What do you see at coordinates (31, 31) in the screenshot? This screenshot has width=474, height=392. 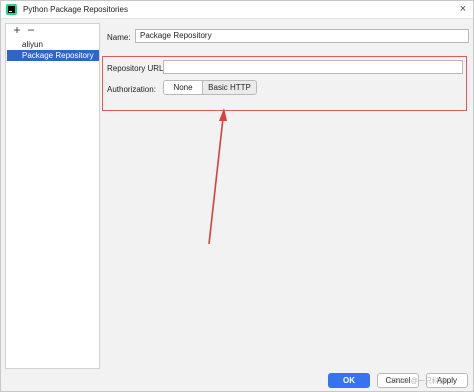 I see `minus-icon: −` at bounding box center [31, 31].